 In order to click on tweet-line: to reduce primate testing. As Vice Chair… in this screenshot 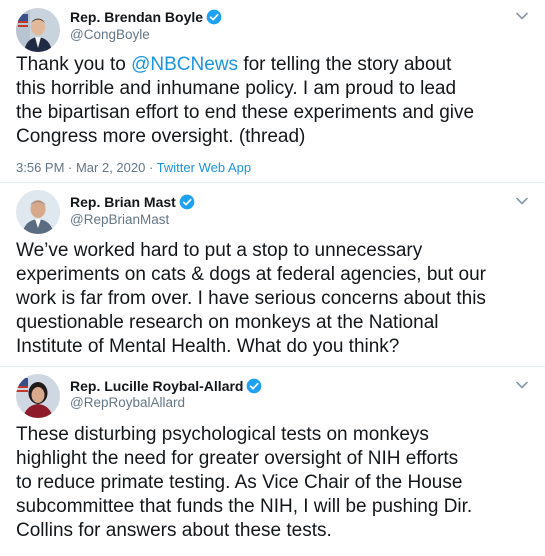, I will do `click(239, 482)`.